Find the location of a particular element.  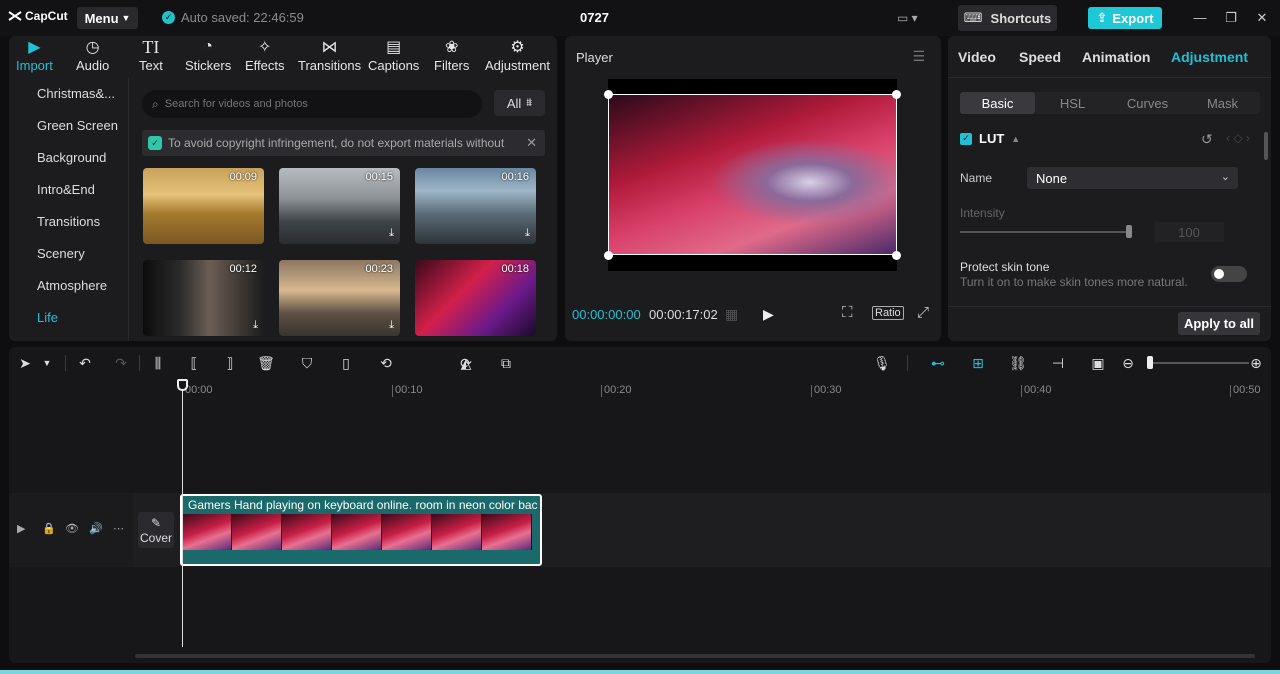

category-item: Atmosphere is located at coordinates (72, 285).